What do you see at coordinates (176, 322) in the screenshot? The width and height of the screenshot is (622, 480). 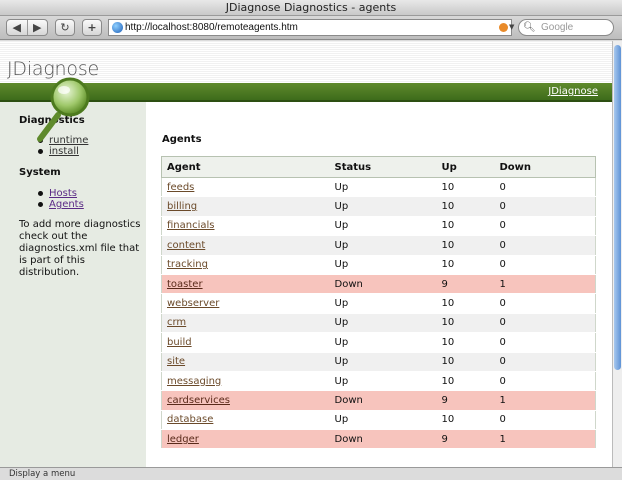 I see `agent-link: crm` at bounding box center [176, 322].